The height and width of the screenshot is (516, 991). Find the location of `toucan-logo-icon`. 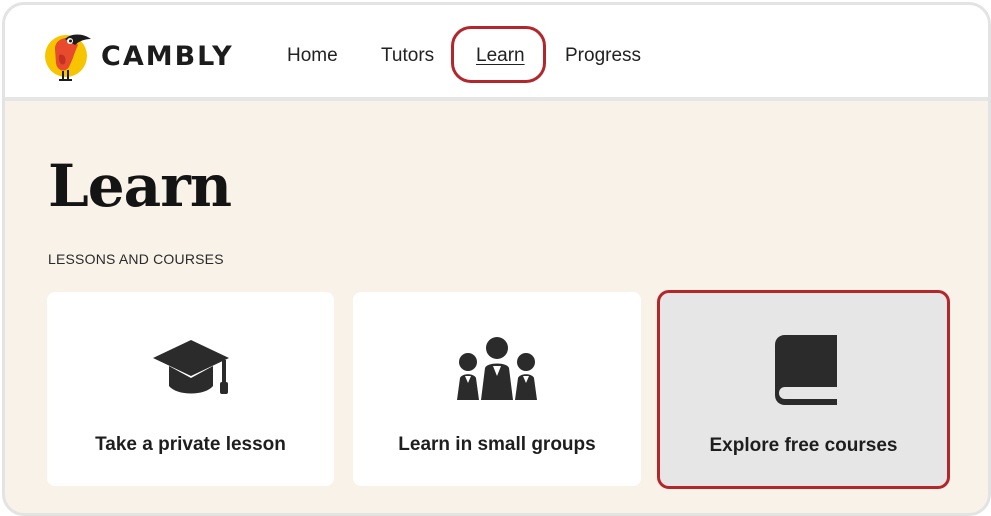

toucan-logo-icon is located at coordinates (68, 57).